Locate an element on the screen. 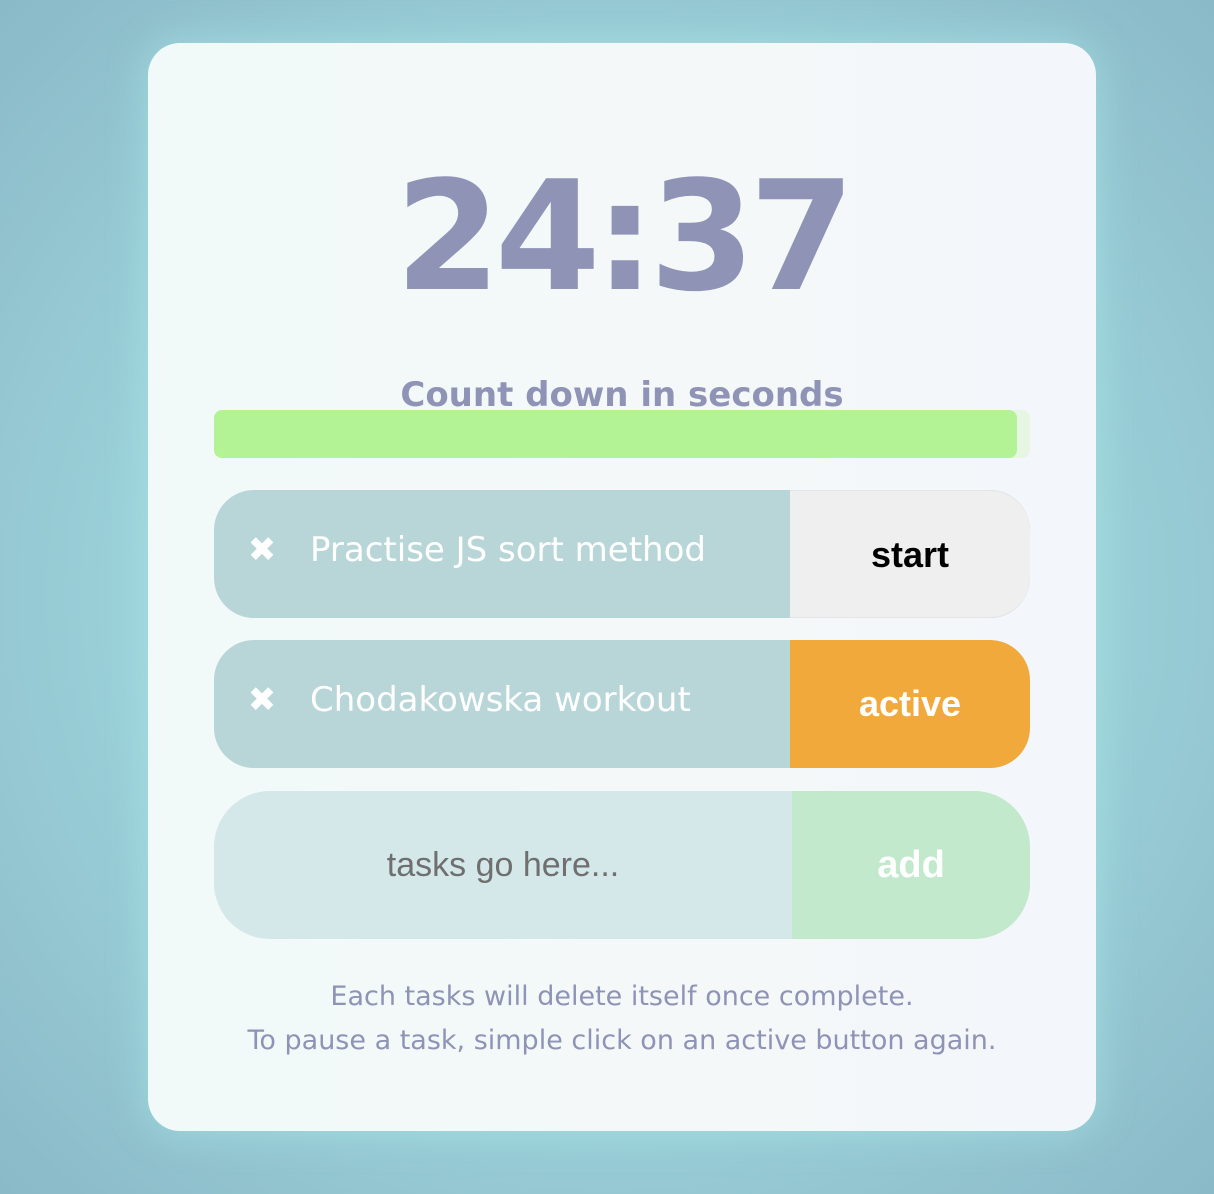 The width and height of the screenshot is (1214, 1194). timer-display: 24:37 is located at coordinates (625, 236).